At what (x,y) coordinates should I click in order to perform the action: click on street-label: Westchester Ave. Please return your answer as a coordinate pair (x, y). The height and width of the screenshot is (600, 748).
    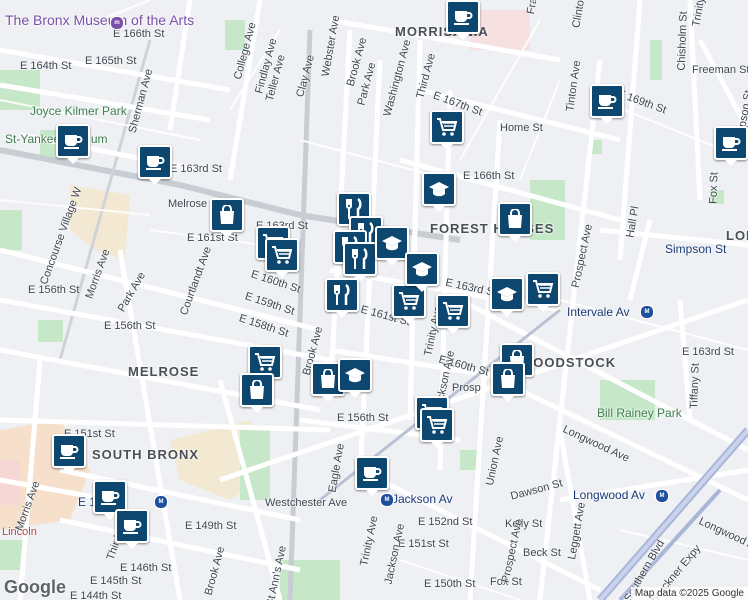
    Looking at the image, I should click on (306, 503).